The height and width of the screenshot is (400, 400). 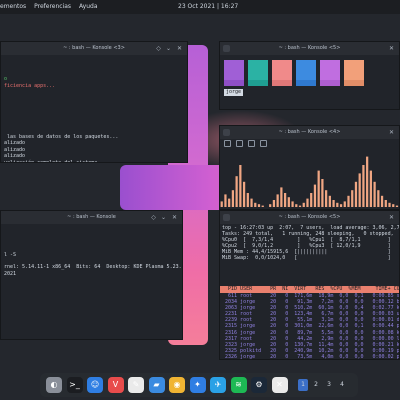 What do you see at coordinates (342, 385) in the screenshot?
I see `workspace-4: 4` at bounding box center [342, 385].